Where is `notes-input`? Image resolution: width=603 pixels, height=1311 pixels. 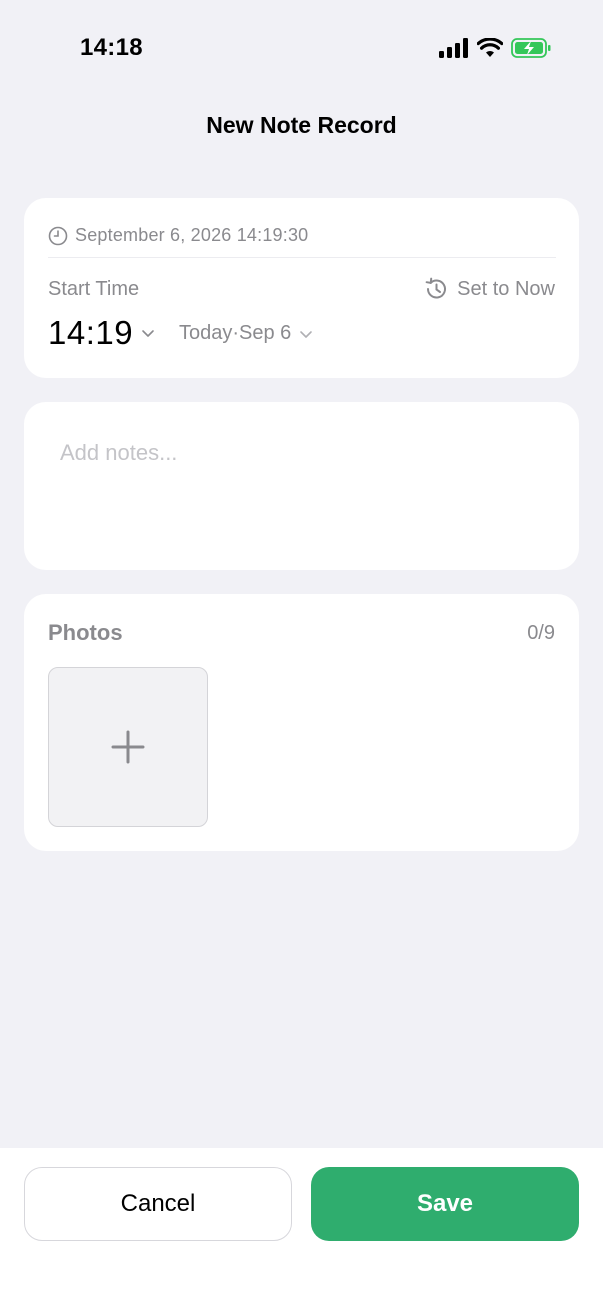 notes-input is located at coordinates (305, 490).